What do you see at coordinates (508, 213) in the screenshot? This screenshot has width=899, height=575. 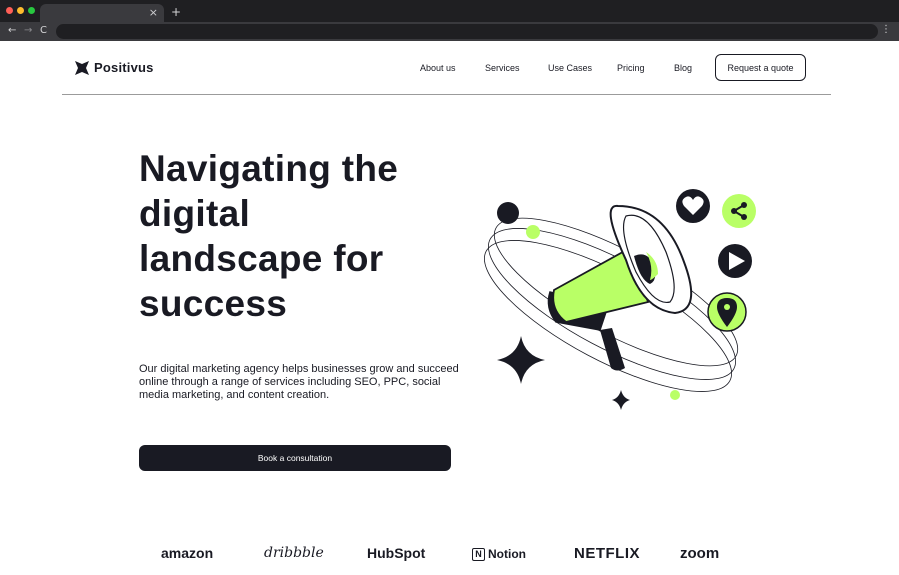 I see `black-dot` at bounding box center [508, 213].